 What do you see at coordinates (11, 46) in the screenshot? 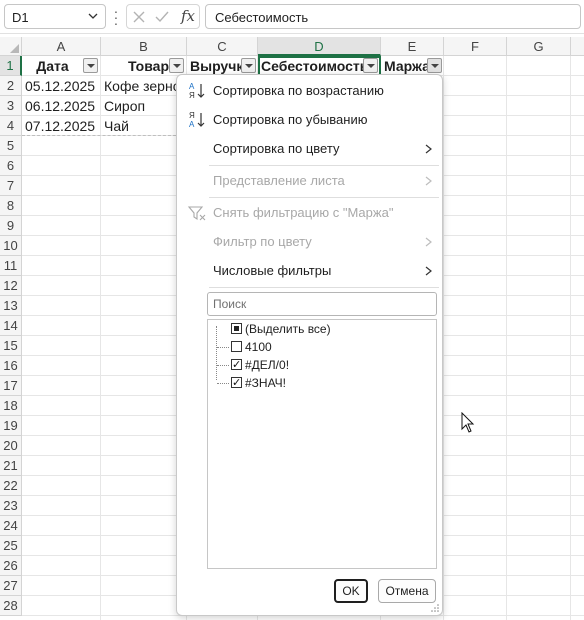
I see `select-all-corner` at bounding box center [11, 46].